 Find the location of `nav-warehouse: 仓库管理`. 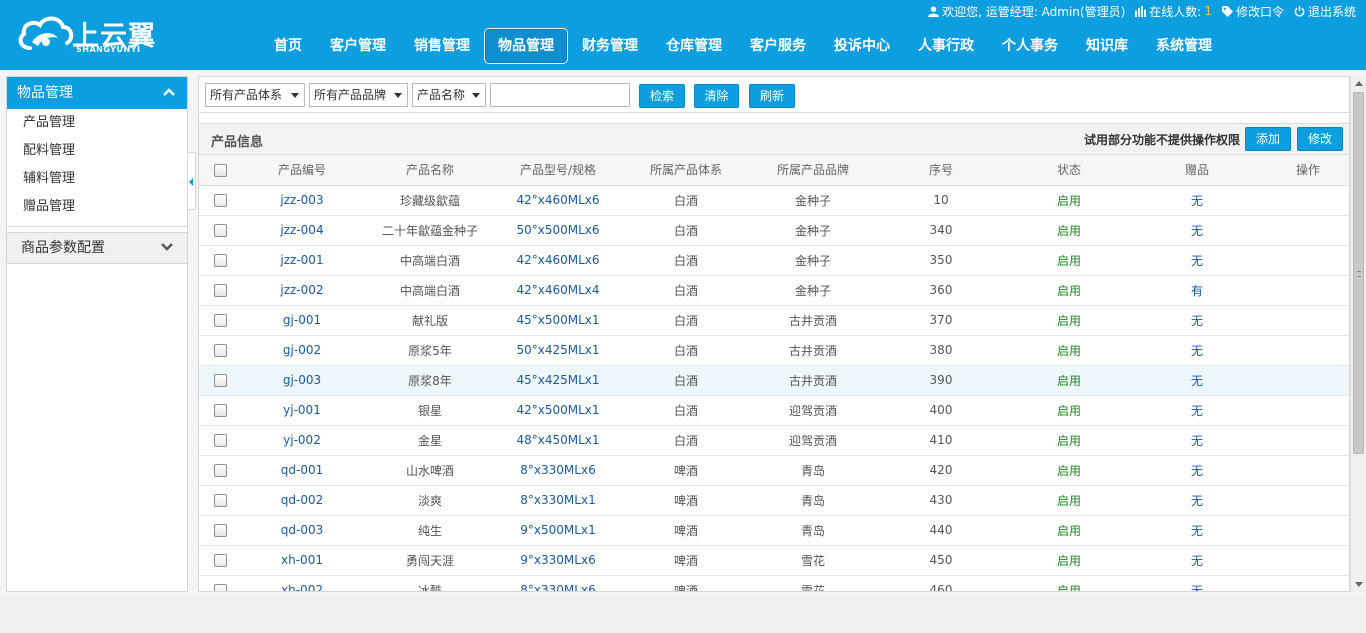

nav-warehouse: 仓库管理 is located at coordinates (694, 46).